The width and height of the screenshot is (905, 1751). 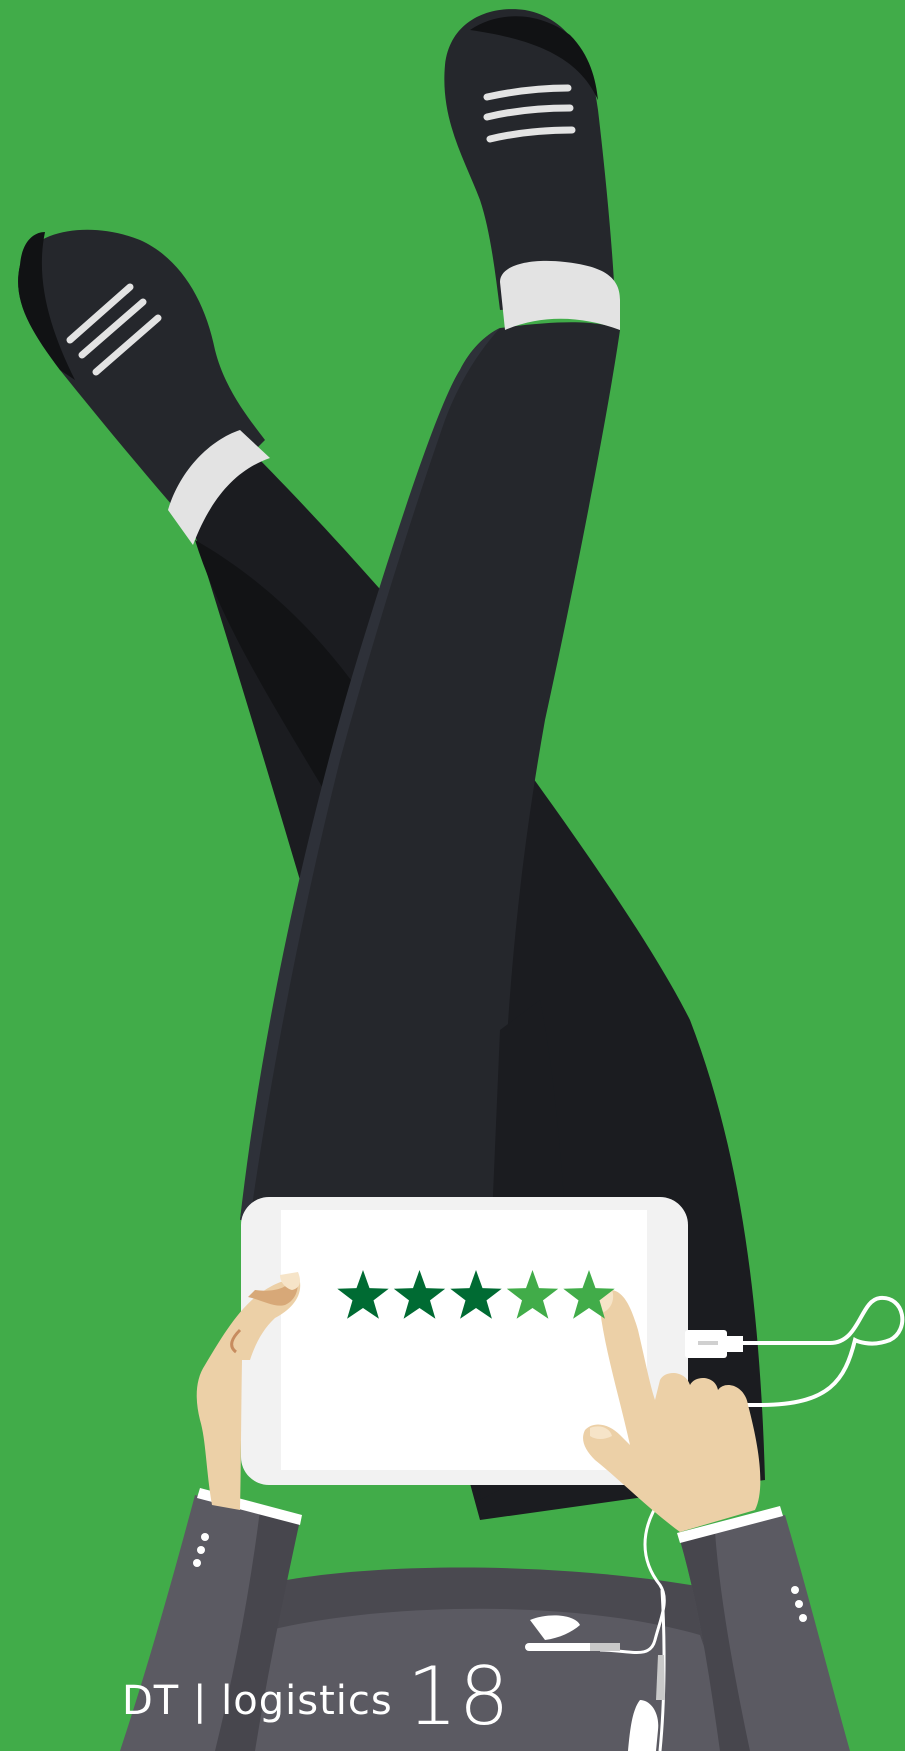 I want to click on left-sleeve-button, so click(x=205, y=1537).